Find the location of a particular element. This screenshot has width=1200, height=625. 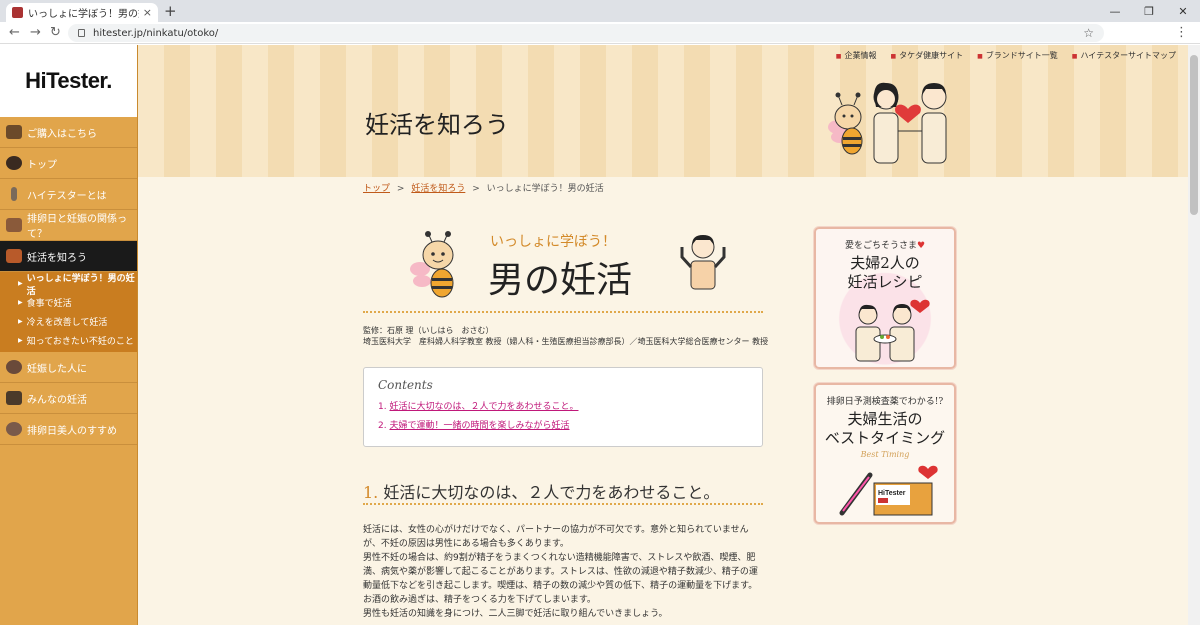

reload-button: ↻ is located at coordinates (55, 32).